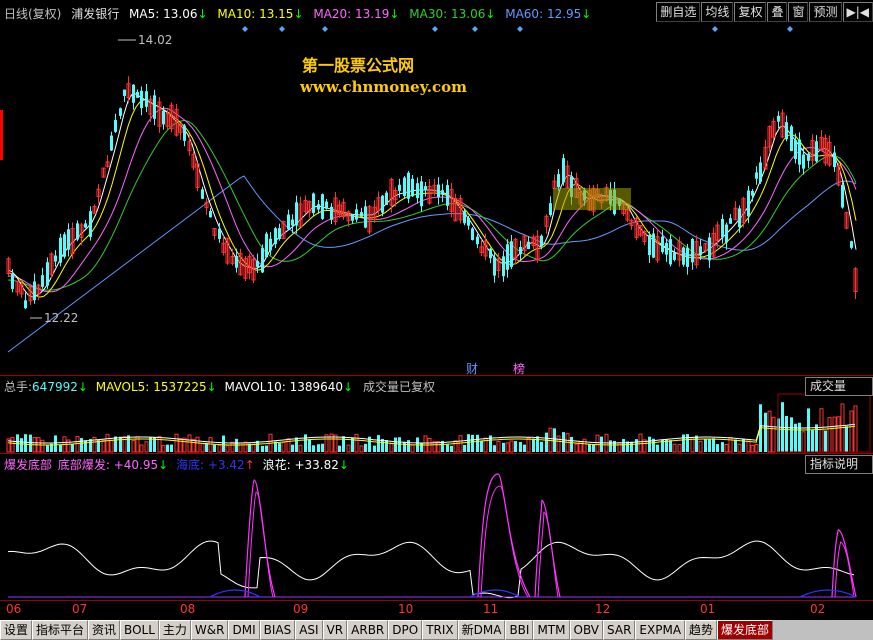 The height and width of the screenshot is (640, 873). Describe the element at coordinates (519, 630) in the screenshot. I see `tab-bbi: BBI` at that location.